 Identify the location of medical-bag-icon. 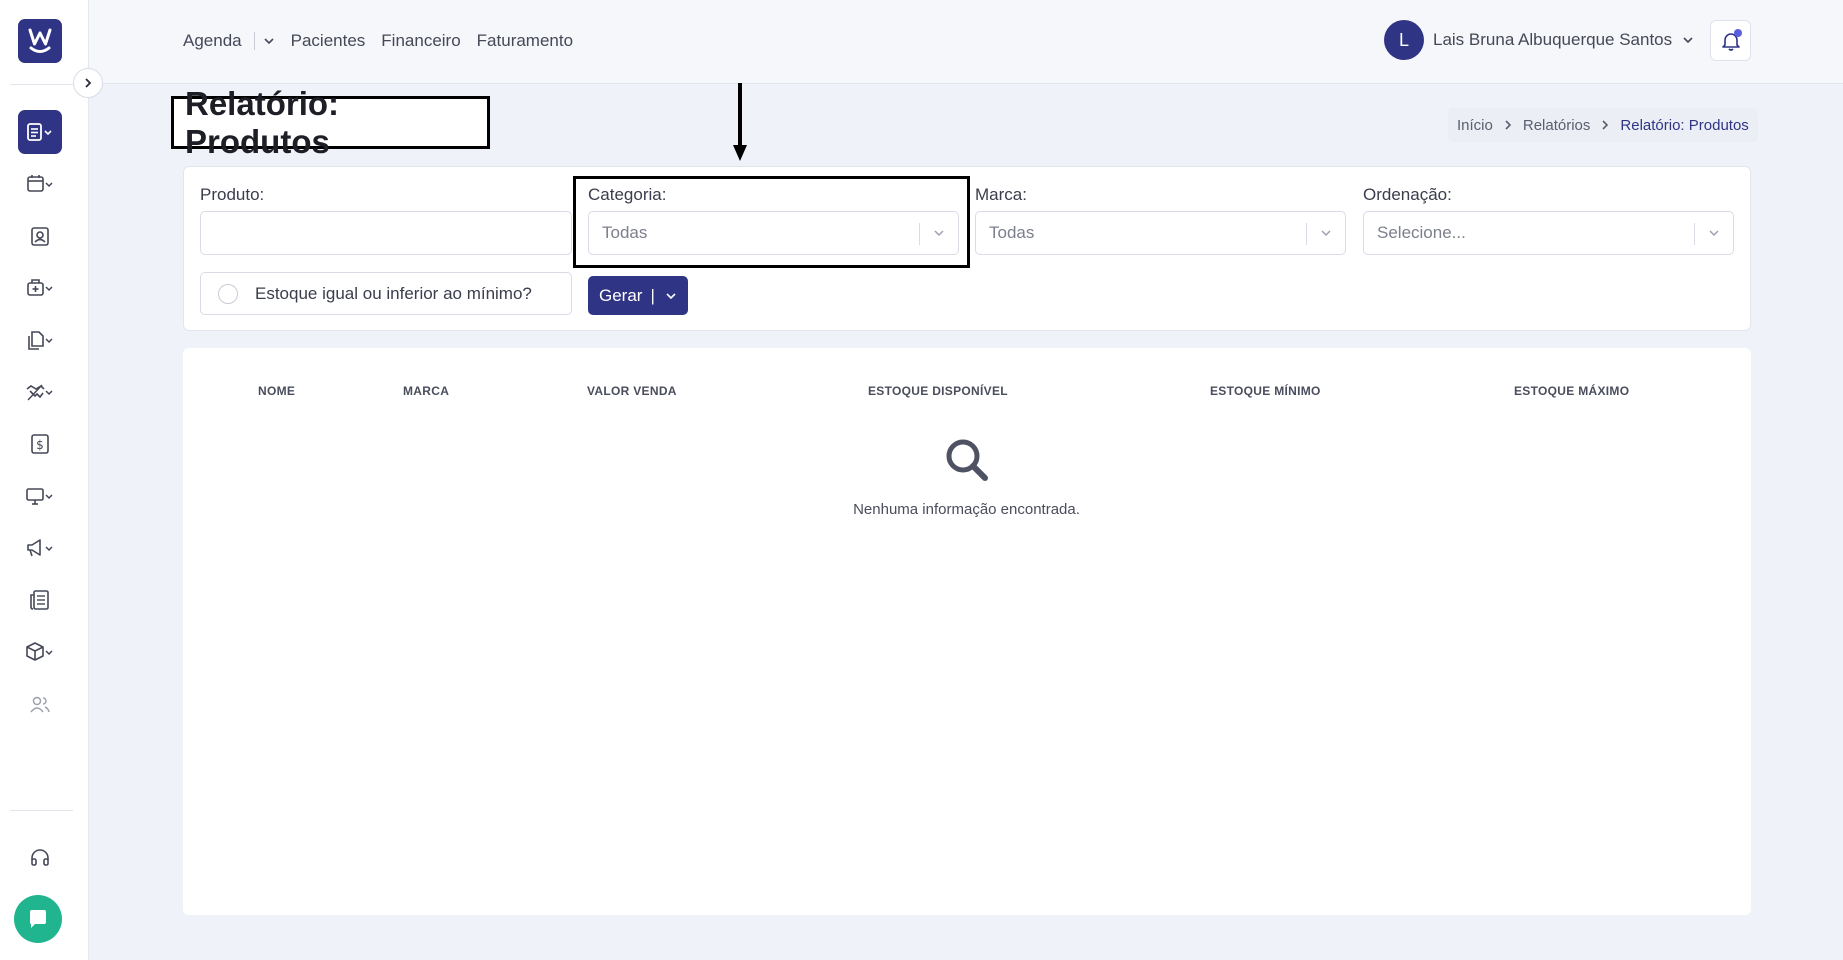
(40, 287).